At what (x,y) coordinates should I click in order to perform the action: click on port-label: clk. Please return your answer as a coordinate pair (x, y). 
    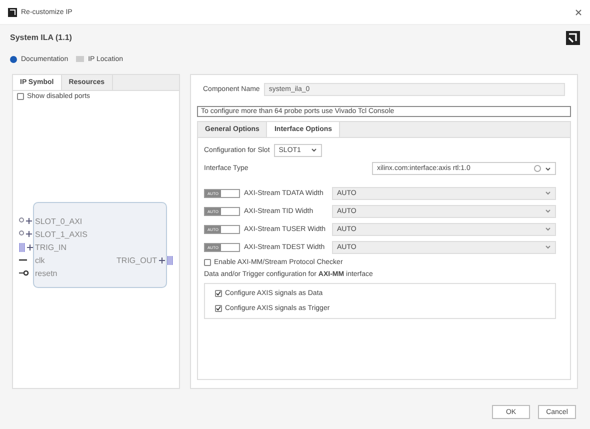
    Looking at the image, I should click on (40, 260).